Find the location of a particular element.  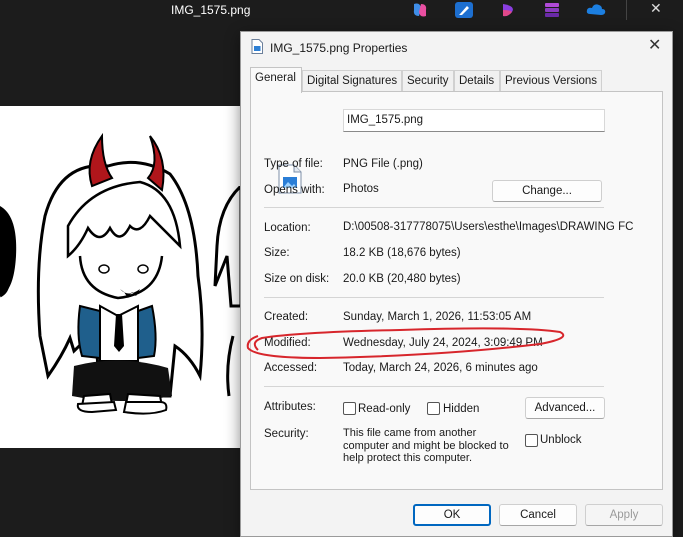

opens-with-label: Opens with: is located at coordinates (294, 190).